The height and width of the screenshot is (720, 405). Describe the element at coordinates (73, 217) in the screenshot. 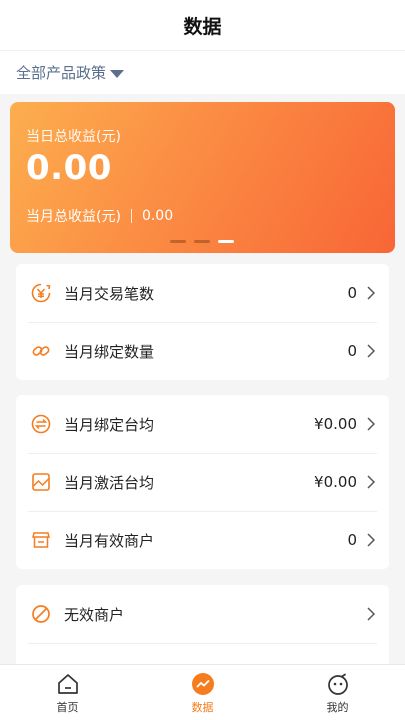

I see `month-earnings-label: 当月总收益(元)` at that location.